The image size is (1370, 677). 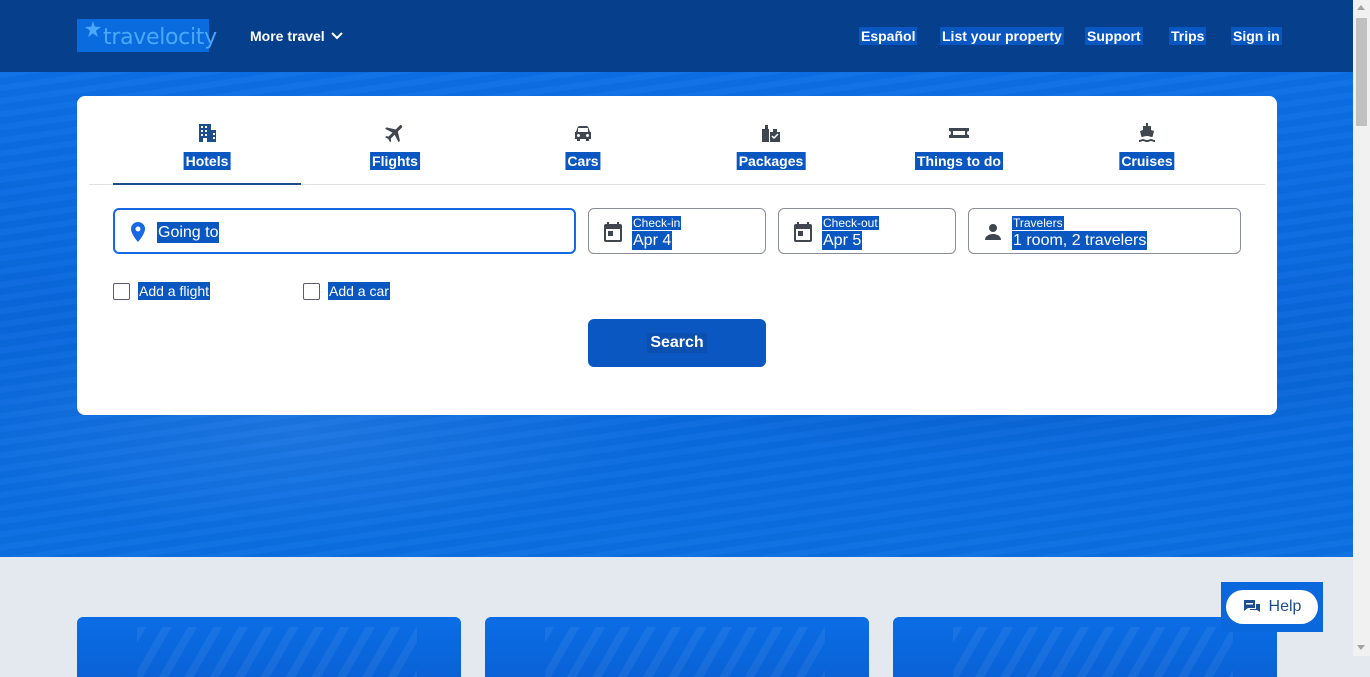 I want to click on more-travel-label: More travel, so click(x=287, y=36).